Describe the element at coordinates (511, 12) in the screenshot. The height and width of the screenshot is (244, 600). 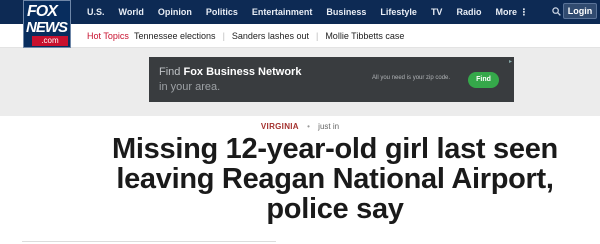
I see `nav-more: More ⋮` at that location.